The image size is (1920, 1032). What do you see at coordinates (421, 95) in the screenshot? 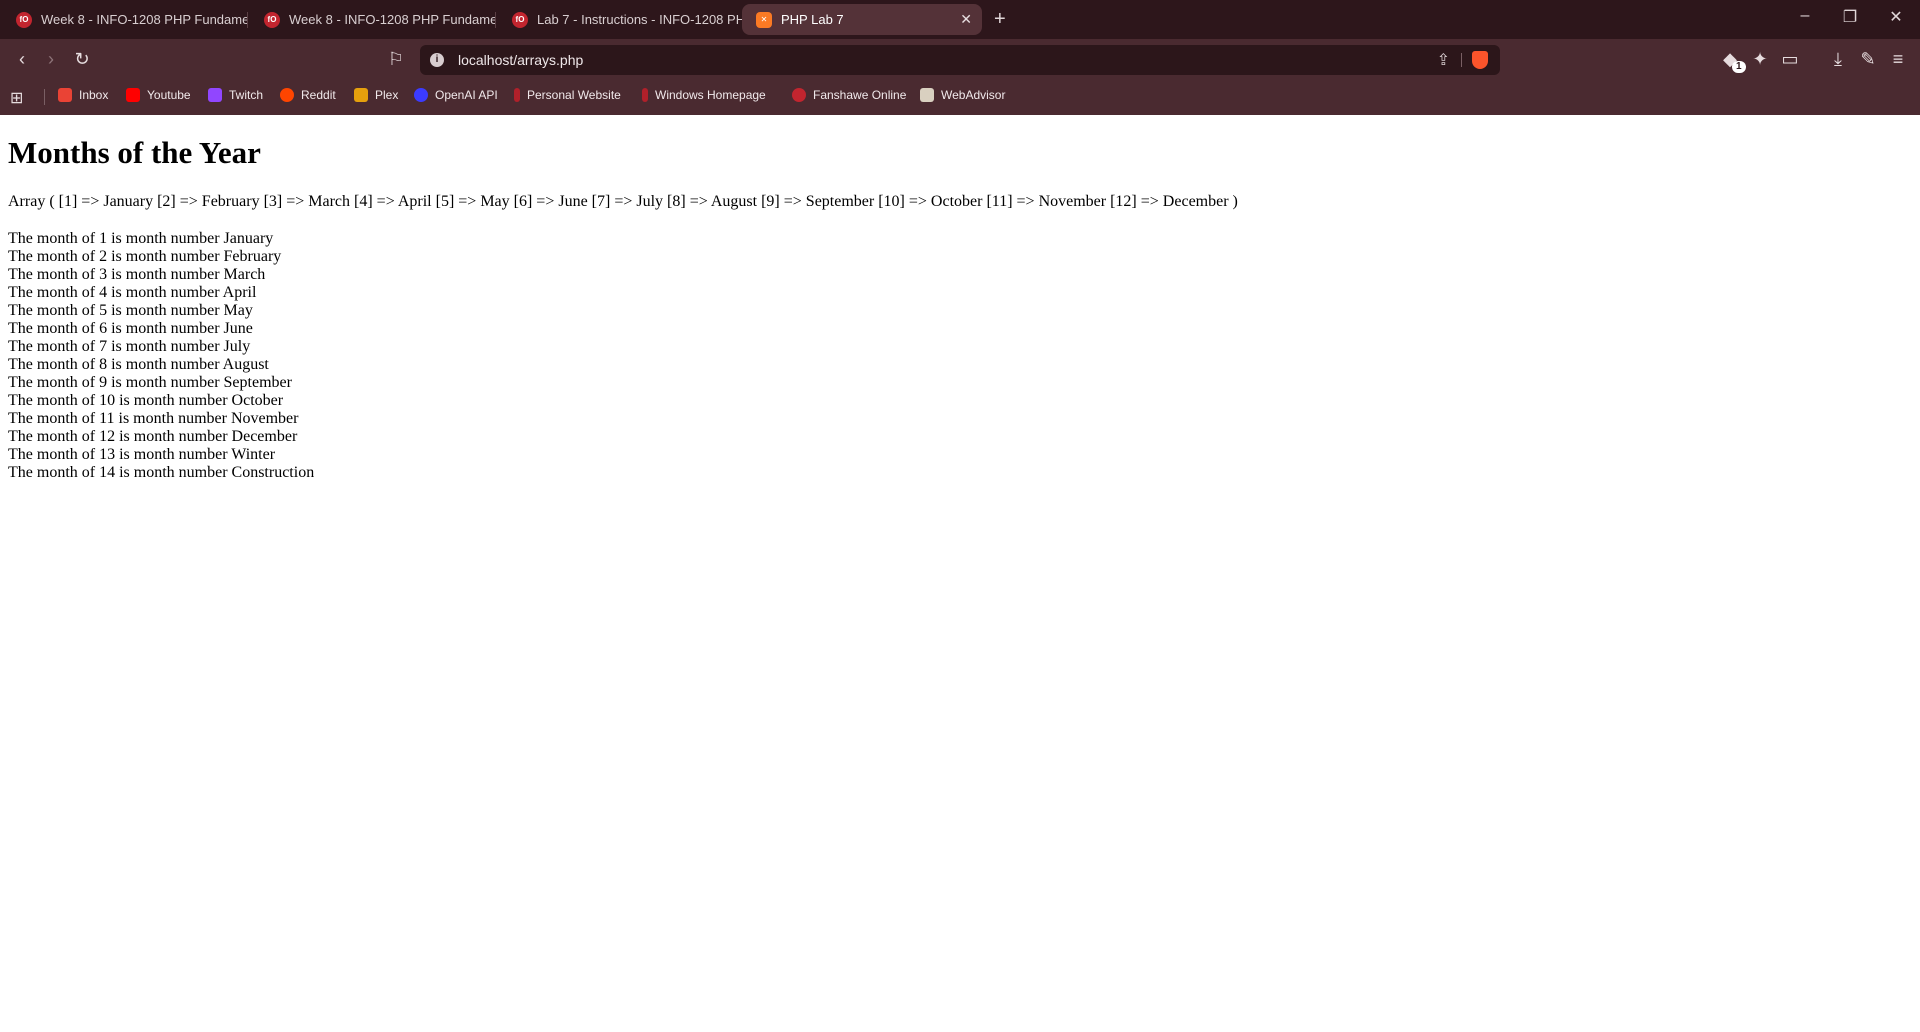
I see `openai-icon` at bounding box center [421, 95].